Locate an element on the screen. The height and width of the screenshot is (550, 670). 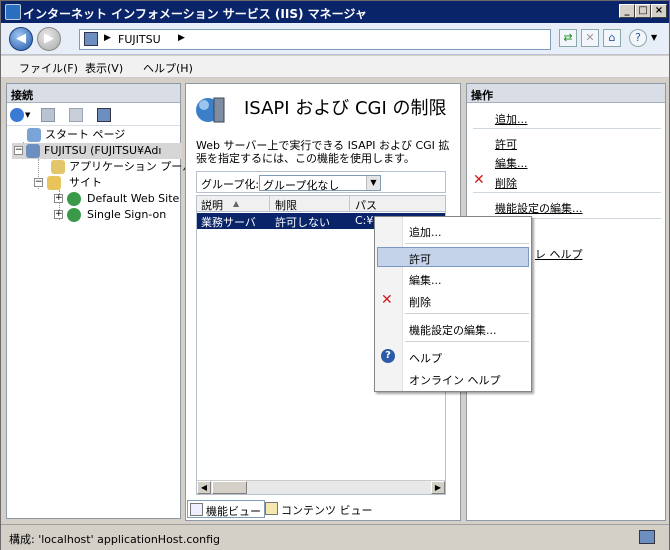
tab-features-view: 機能ビュー is located at coordinates (226, 509).